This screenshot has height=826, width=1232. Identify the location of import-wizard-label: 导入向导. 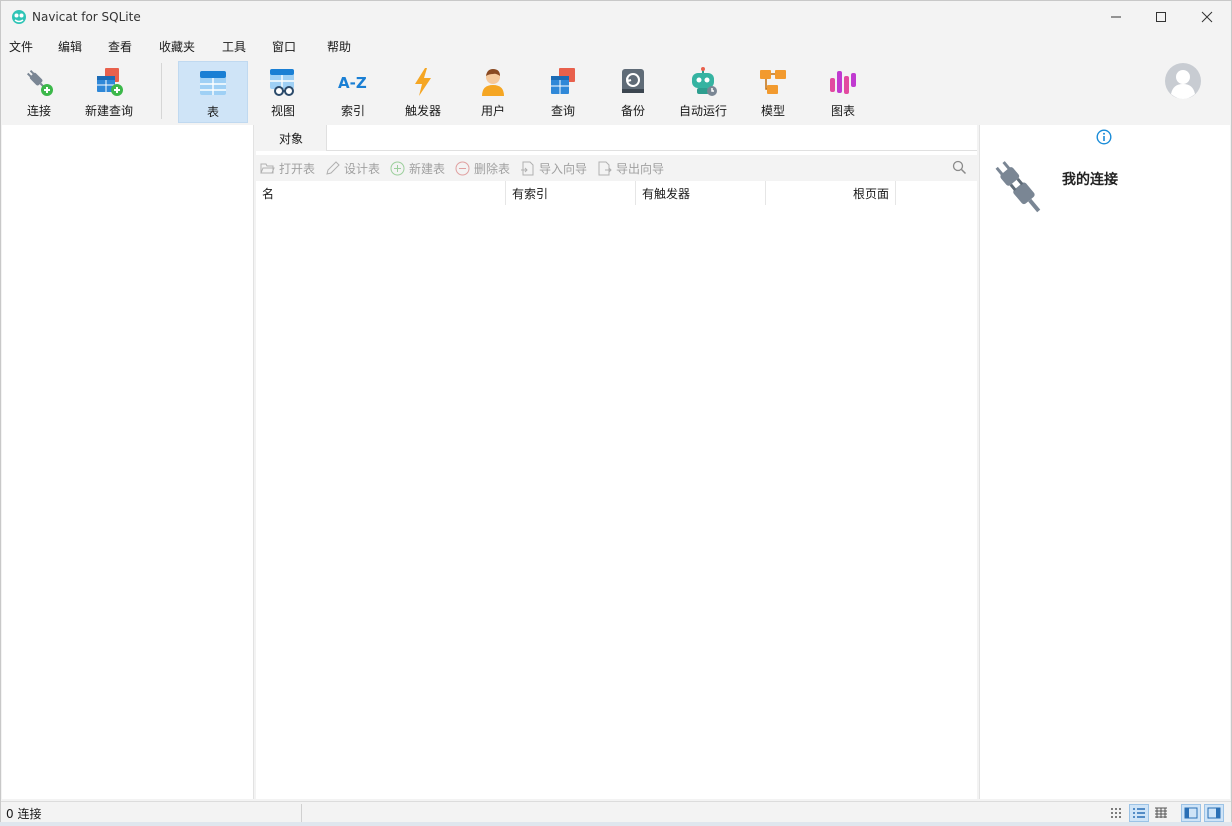
(563, 168).